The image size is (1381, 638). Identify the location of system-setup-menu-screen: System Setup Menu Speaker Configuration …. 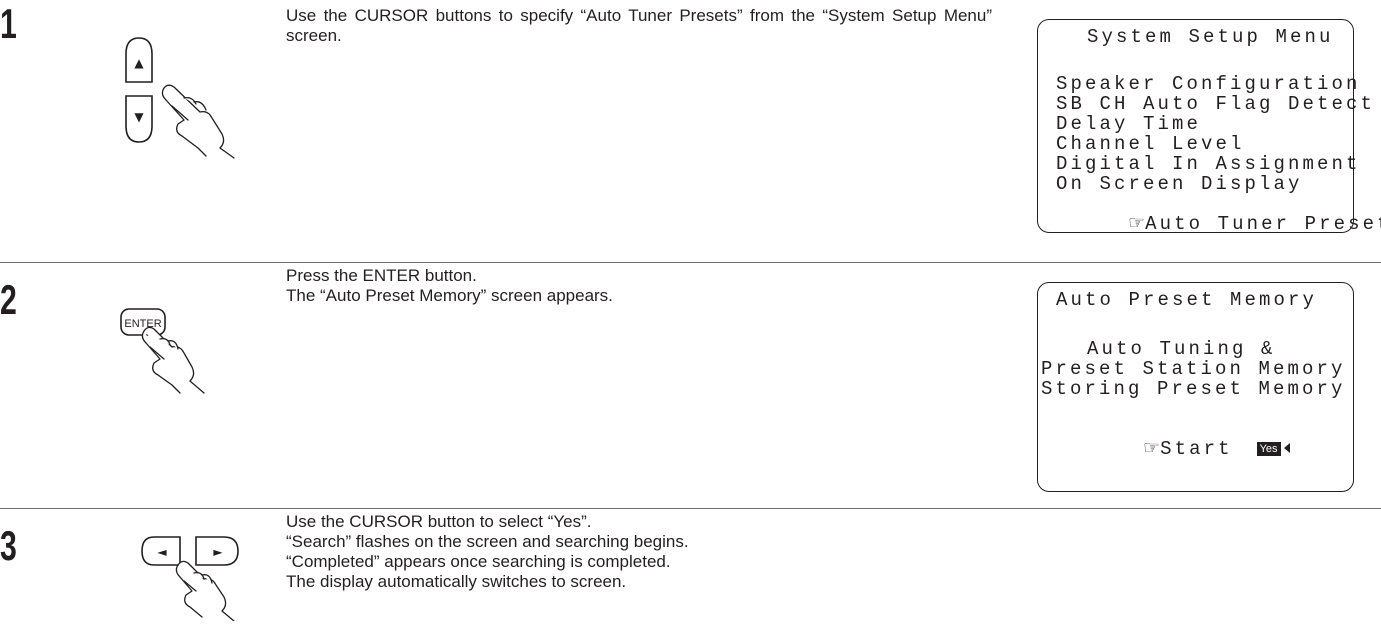
(1209, 126).